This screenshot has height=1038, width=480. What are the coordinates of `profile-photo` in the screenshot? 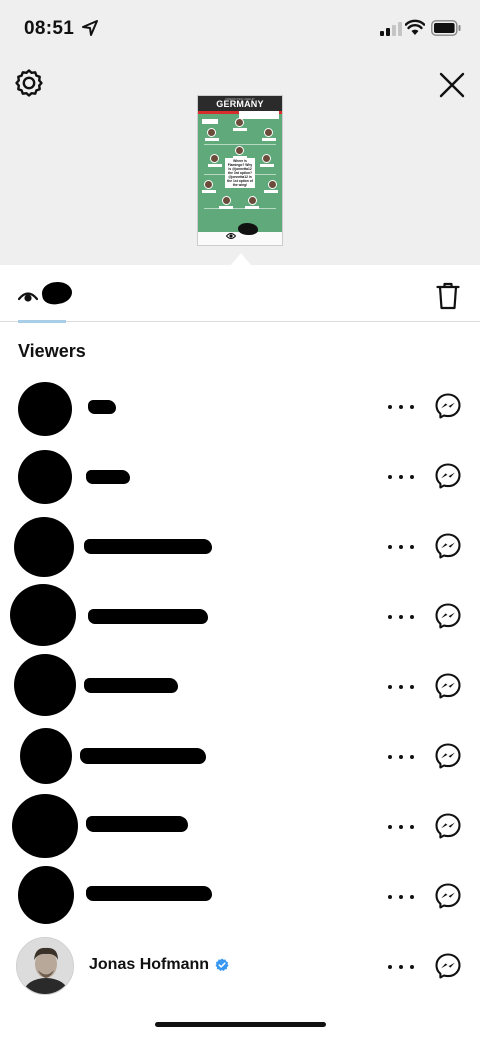 It's located at (45, 966).